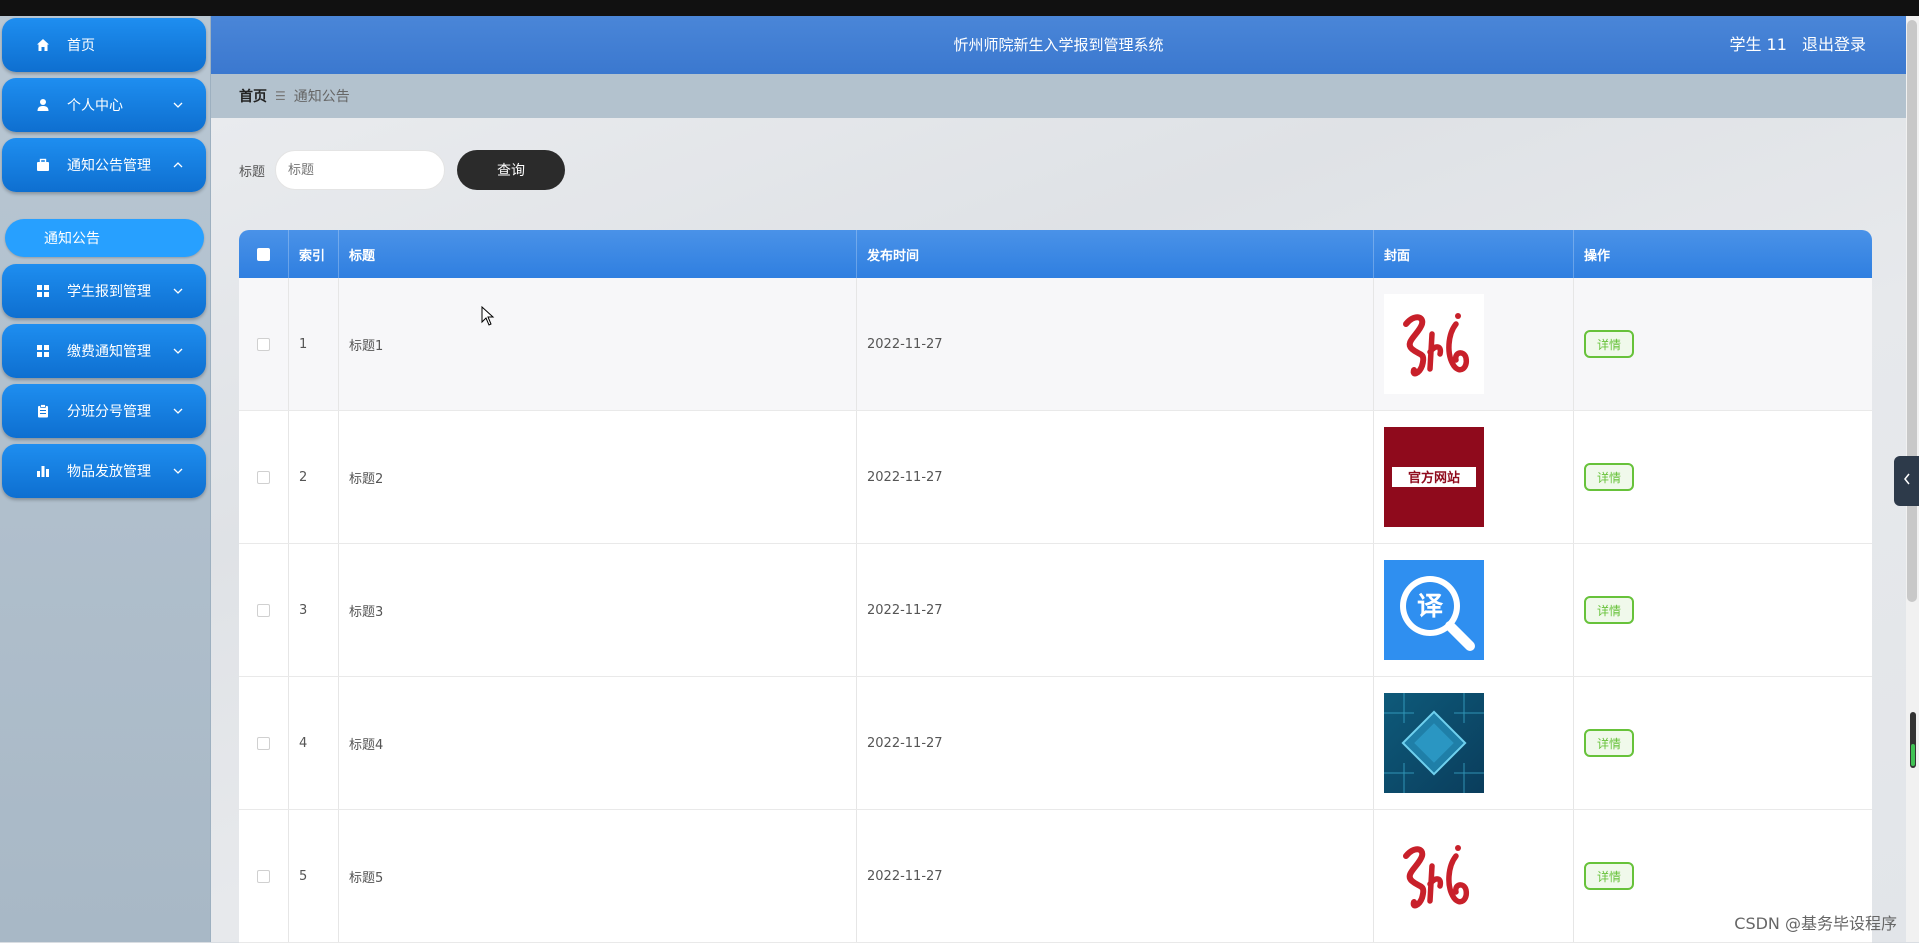  I want to click on breadcrumb: 首页 ☰ 通知公告, so click(1058, 96).